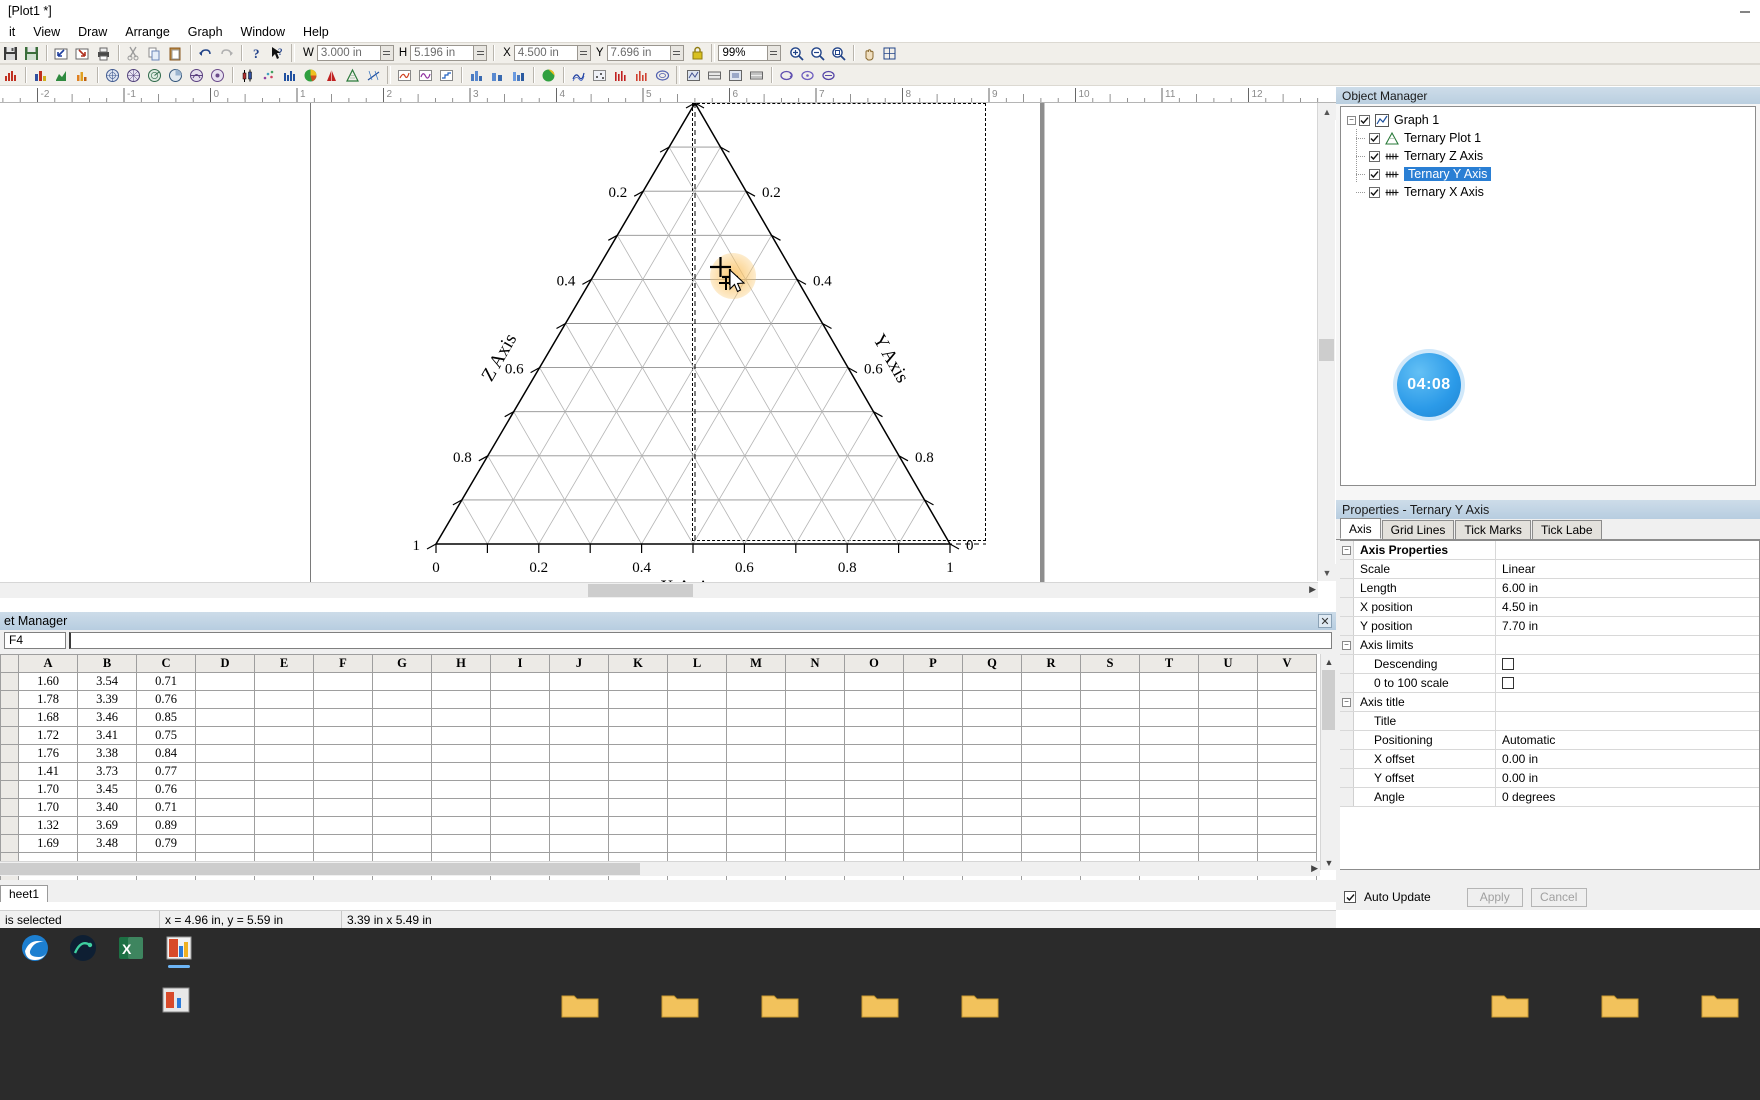 The width and height of the screenshot is (1760, 1100). I want to click on ternary-icon, so click(352, 75).